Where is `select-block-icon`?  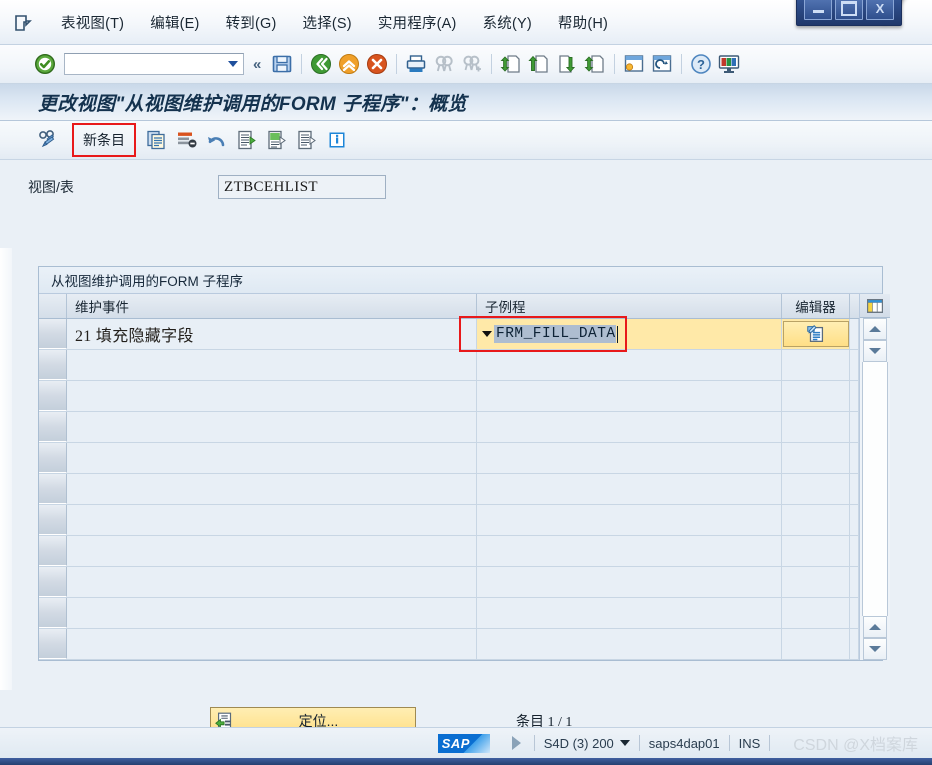 select-block-icon is located at coordinates (277, 140).